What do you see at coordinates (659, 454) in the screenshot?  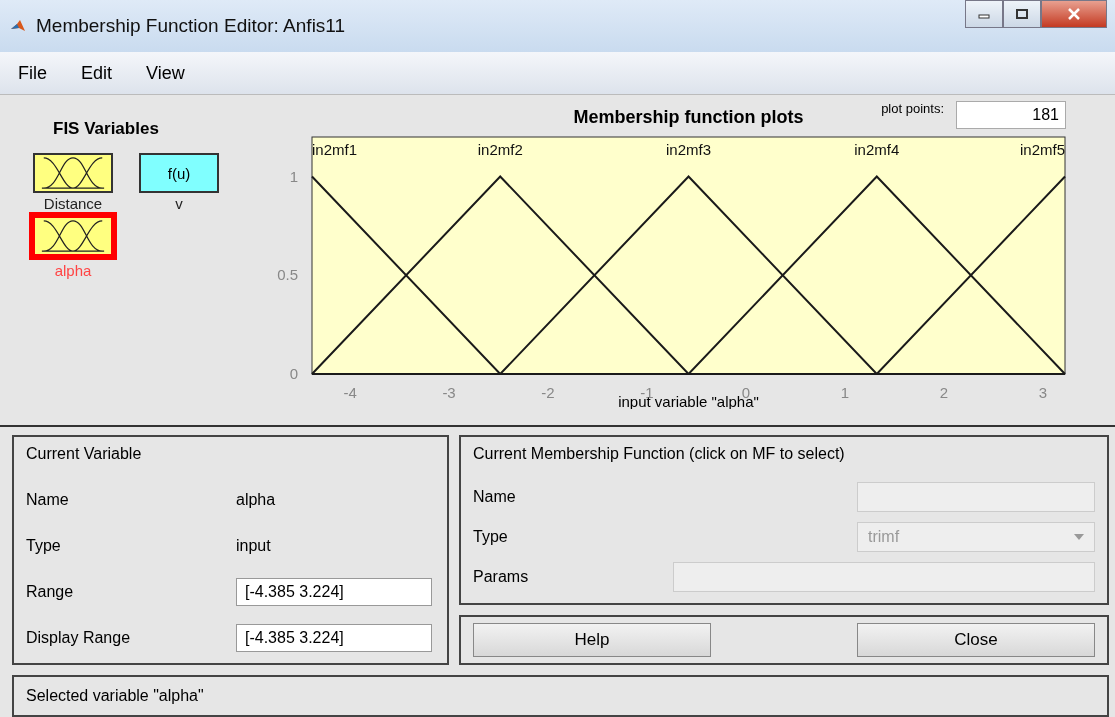 I see `panel-title: Current Membership Function (click on MF to select)` at bounding box center [659, 454].